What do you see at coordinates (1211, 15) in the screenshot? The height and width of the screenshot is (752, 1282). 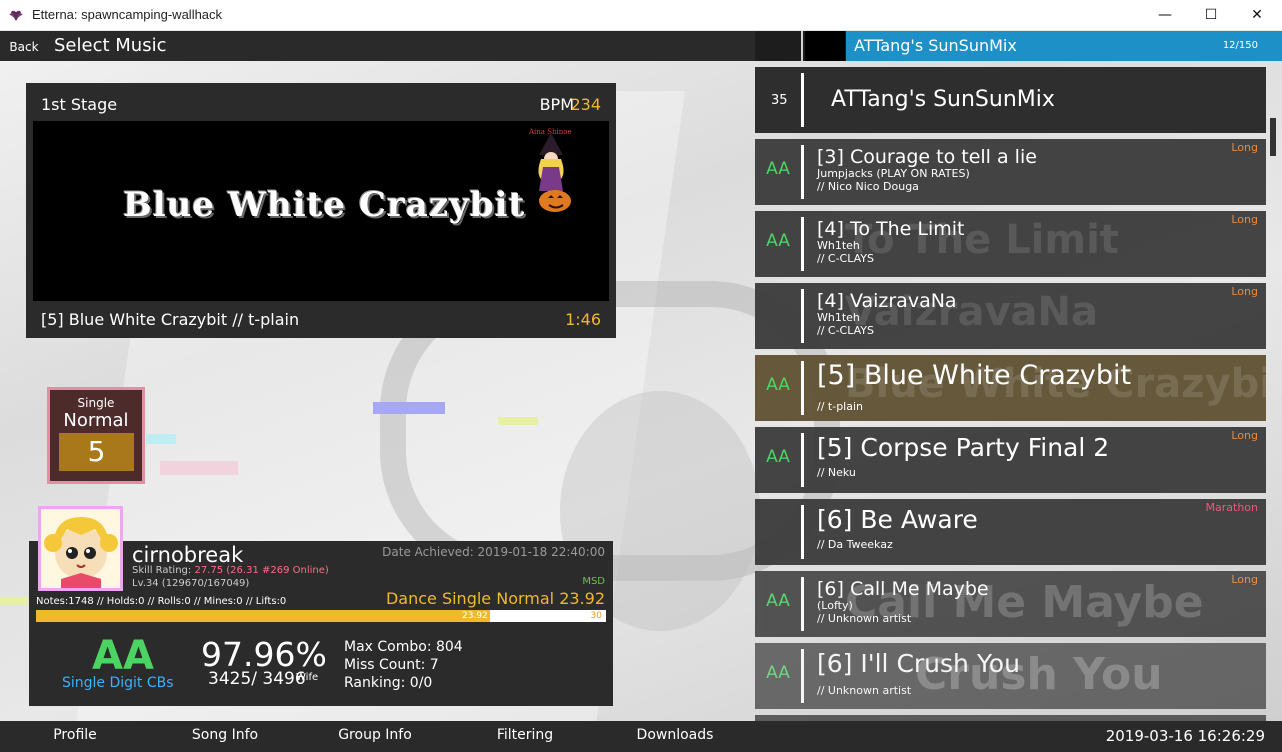 I see `maximize-icon: ☐` at bounding box center [1211, 15].